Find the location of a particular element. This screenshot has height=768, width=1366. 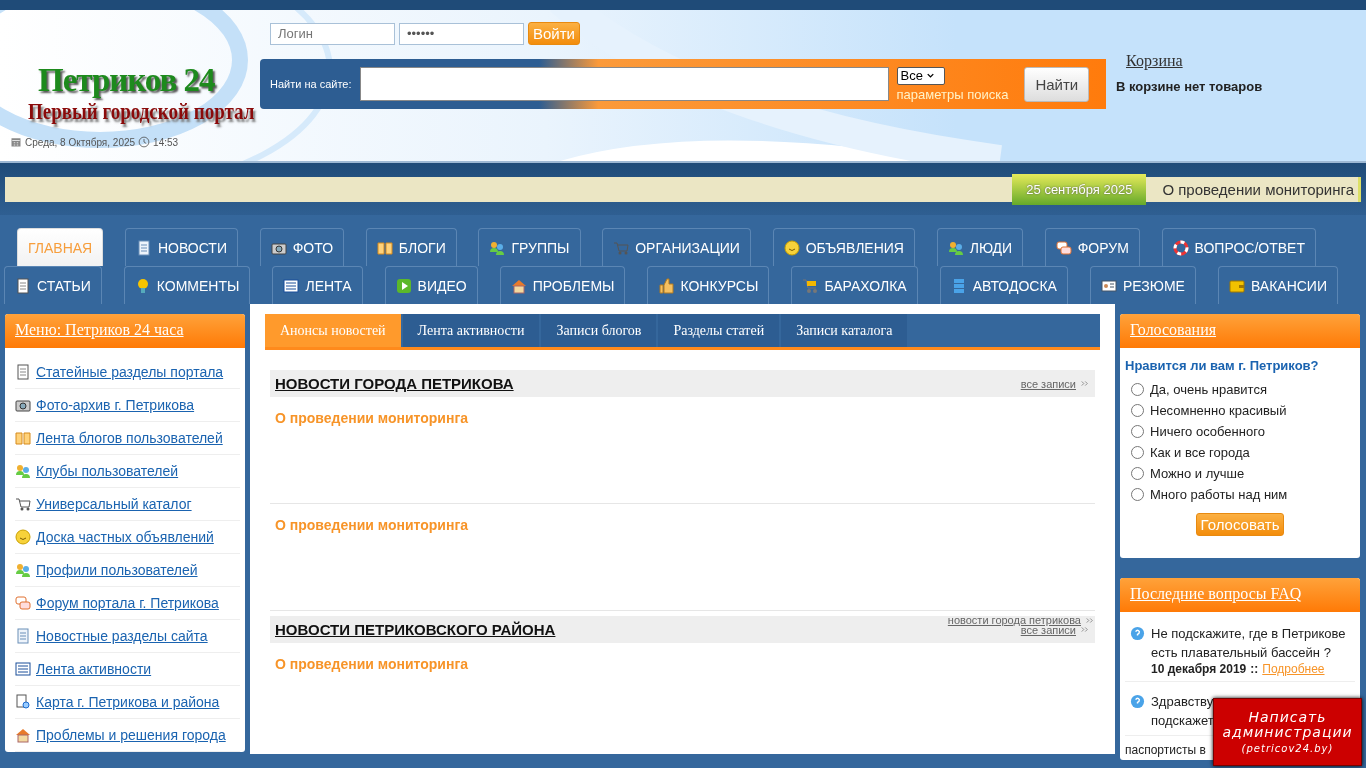

nav-tab: ВАКАНСИИ is located at coordinates (1277, 285).